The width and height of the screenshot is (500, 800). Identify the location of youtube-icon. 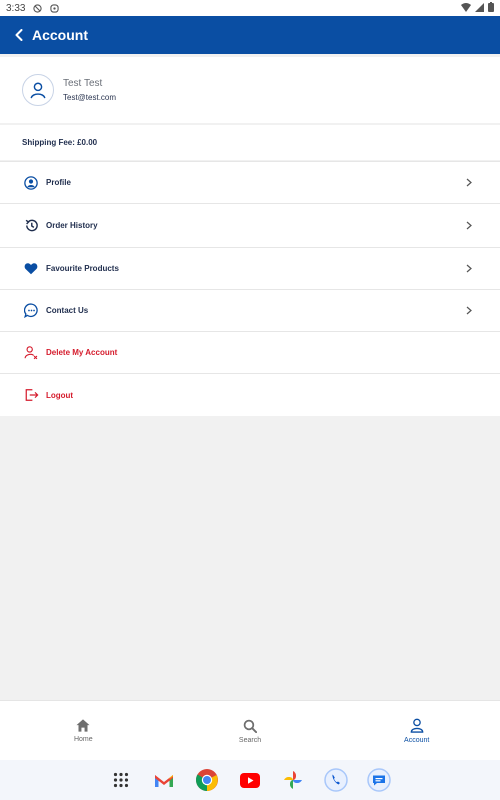
(250, 780).